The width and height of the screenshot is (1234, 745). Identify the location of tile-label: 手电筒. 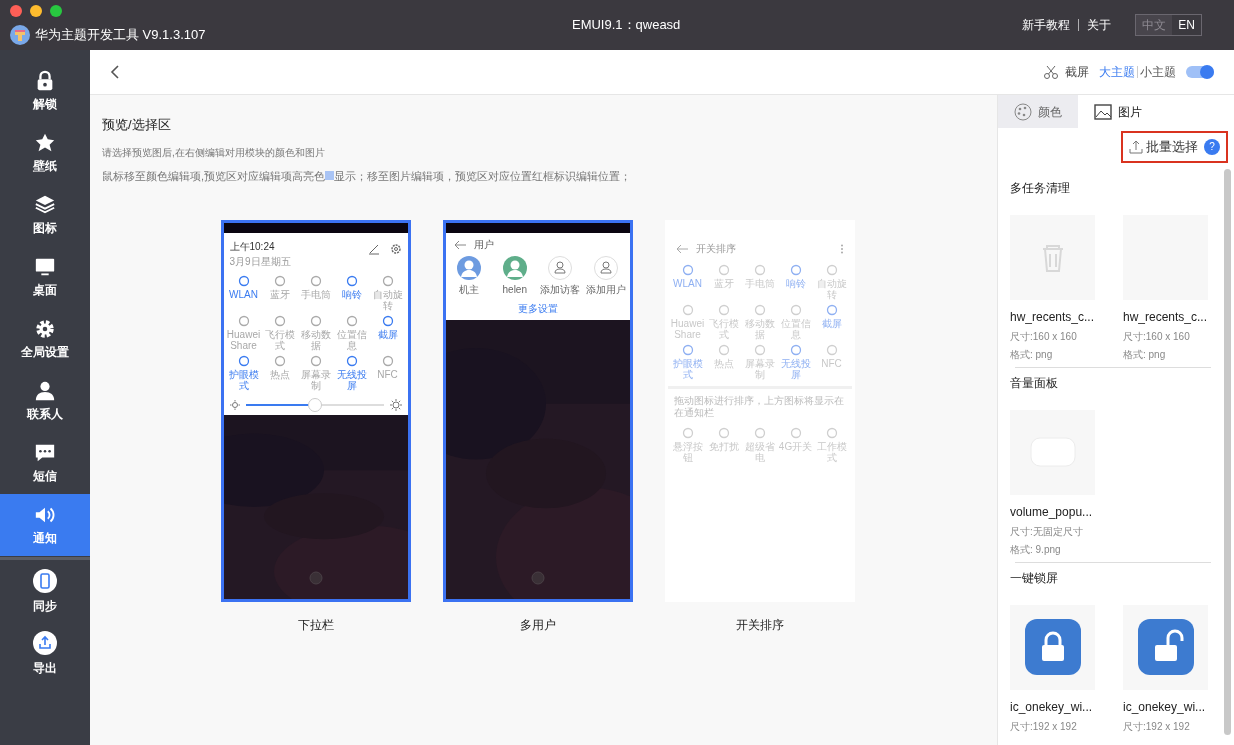
(315, 294).